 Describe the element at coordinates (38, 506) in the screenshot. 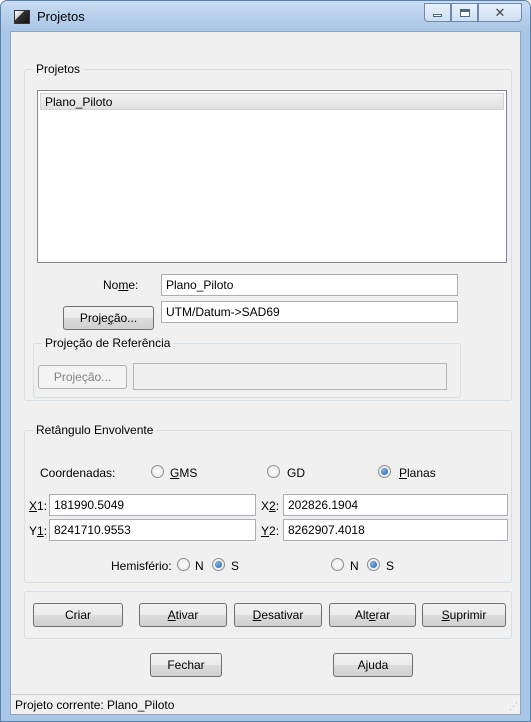

I see `x1-label: X1:` at that location.